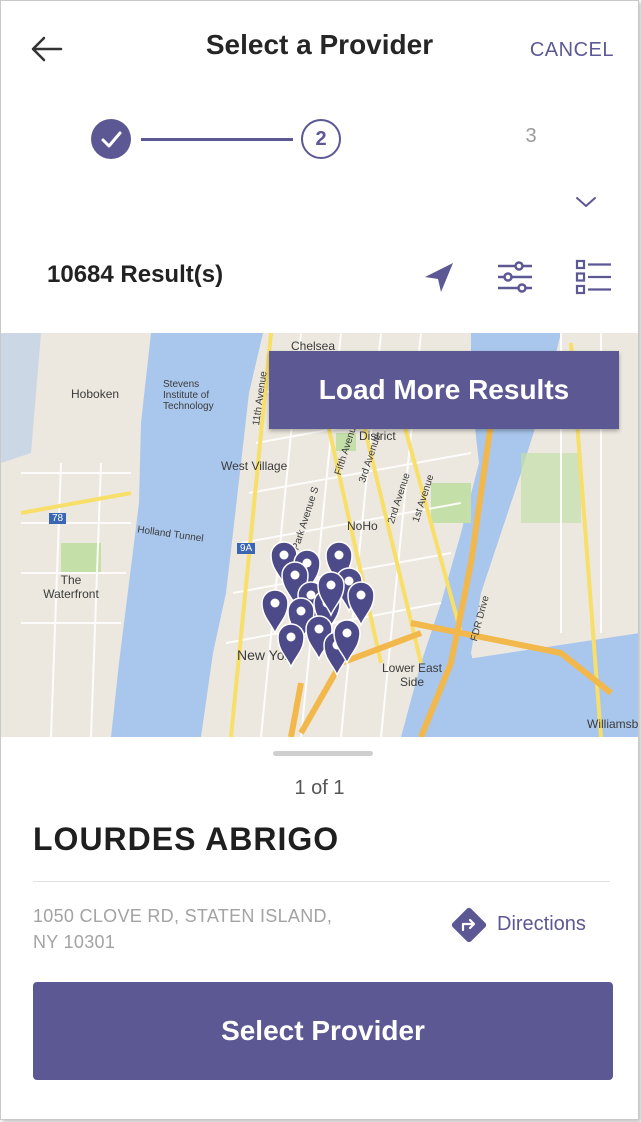  Describe the element at coordinates (323, 1031) in the screenshot. I see `select-provider-button: Select Provider` at that location.